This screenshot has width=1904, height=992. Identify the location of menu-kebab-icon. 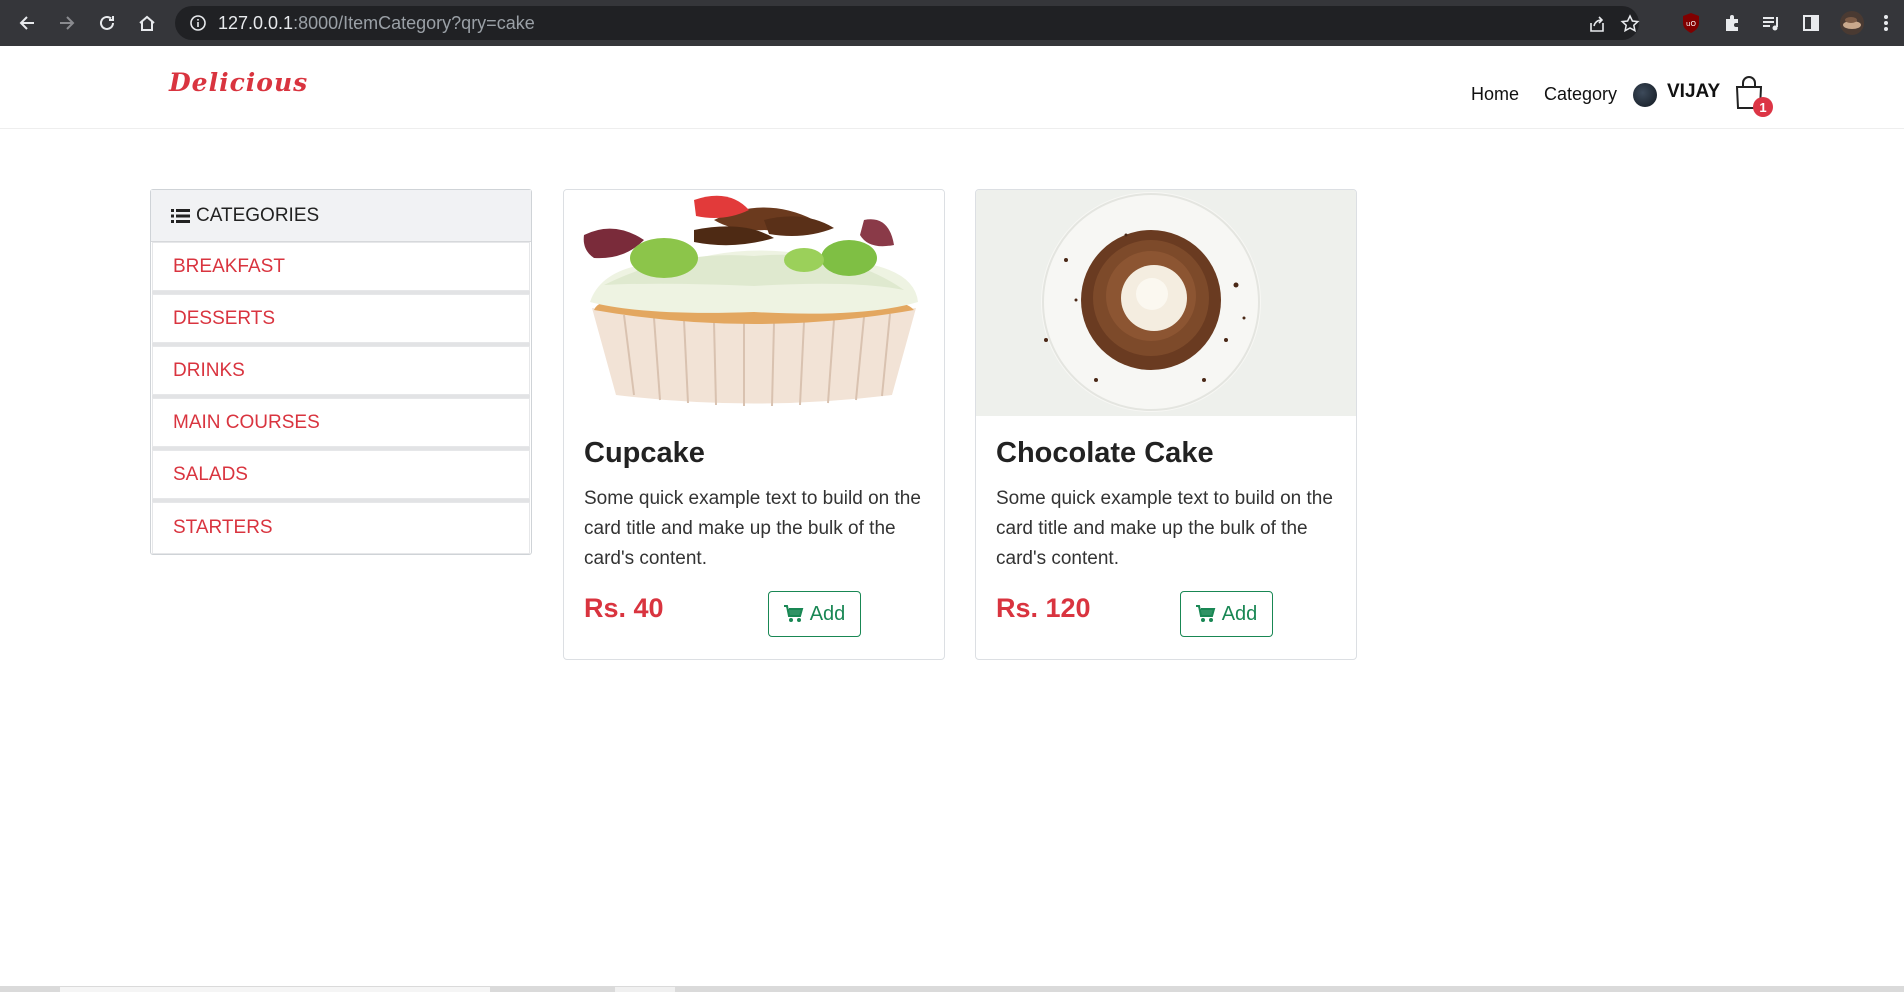
(1886, 23).